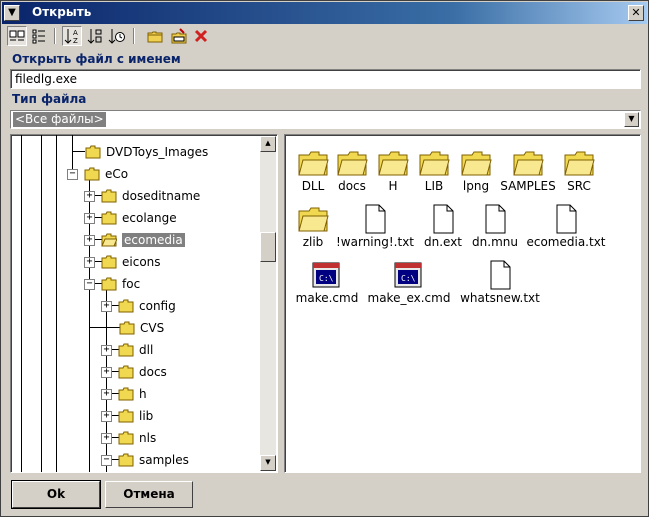 This screenshot has width=649, height=517. What do you see at coordinates (268, 144) in the screenshot?
I see `scroll-up-arrow-icon: ▲` at bounding box center [268, 144].